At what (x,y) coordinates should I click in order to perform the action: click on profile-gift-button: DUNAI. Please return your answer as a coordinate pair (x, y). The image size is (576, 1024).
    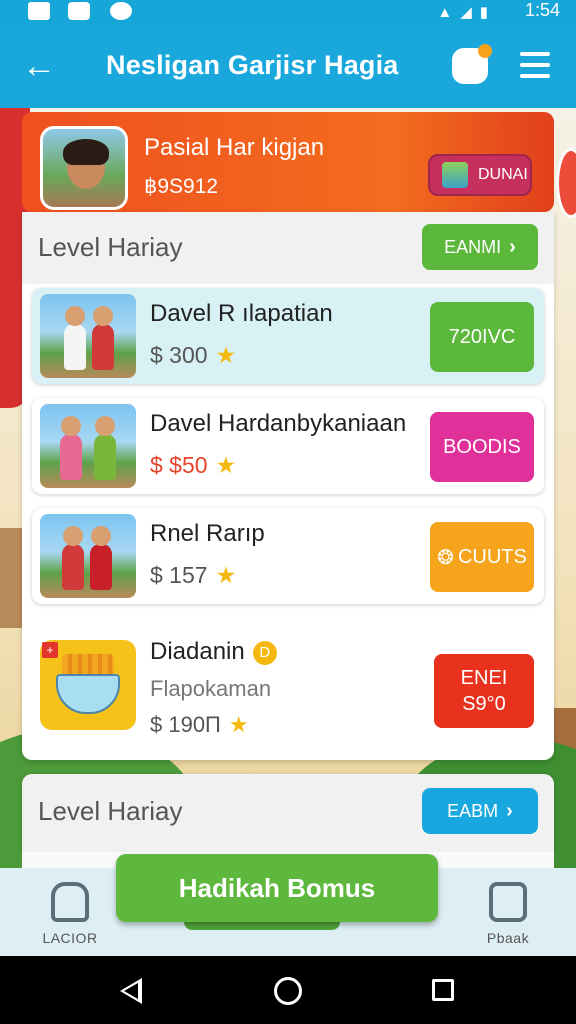
    Looking at the image, I should click on (480, 175).